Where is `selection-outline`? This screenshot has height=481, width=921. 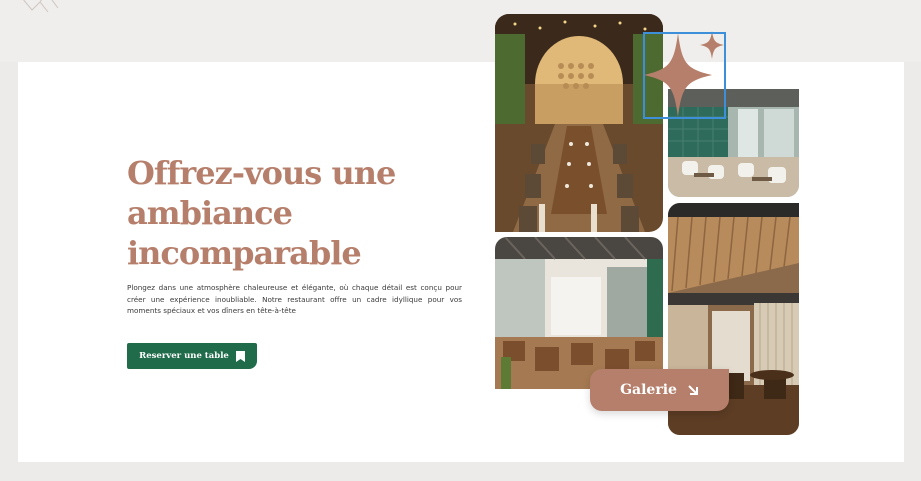
selection-outline is located at coordinates (684, 75).